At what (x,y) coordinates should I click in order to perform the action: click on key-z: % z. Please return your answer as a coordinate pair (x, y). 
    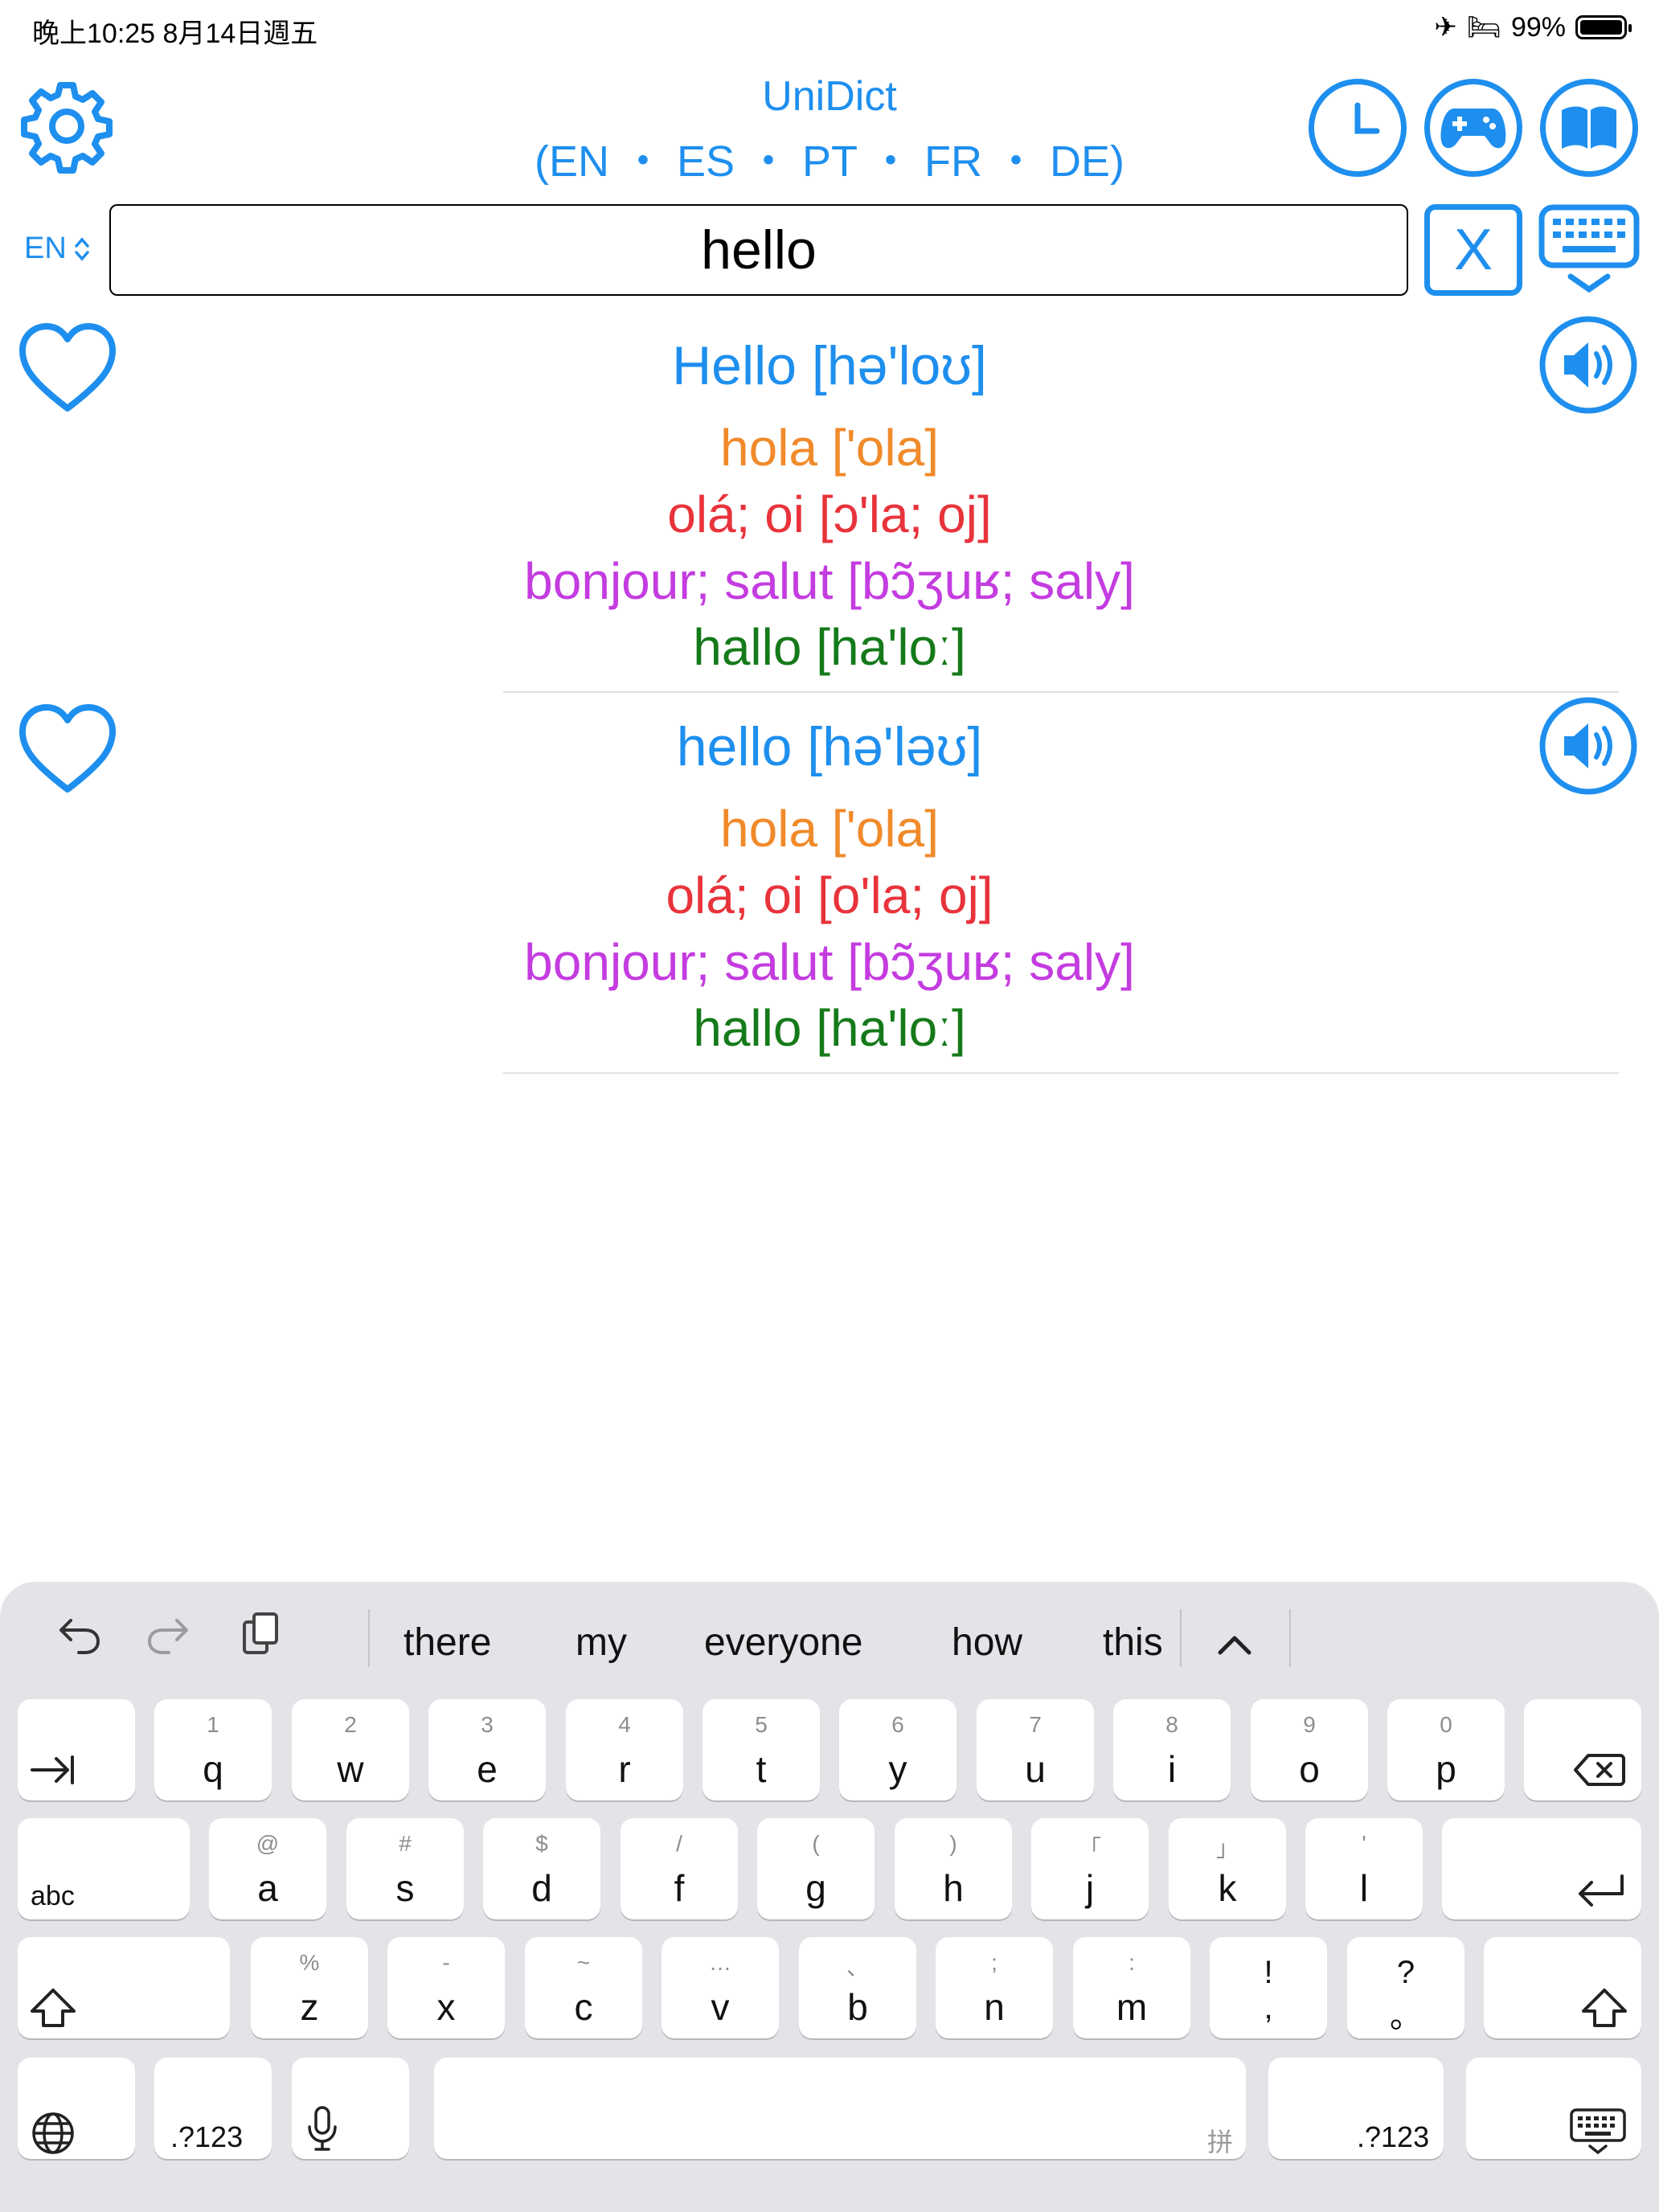
    Looking at the image, I should click on (309, 1987).